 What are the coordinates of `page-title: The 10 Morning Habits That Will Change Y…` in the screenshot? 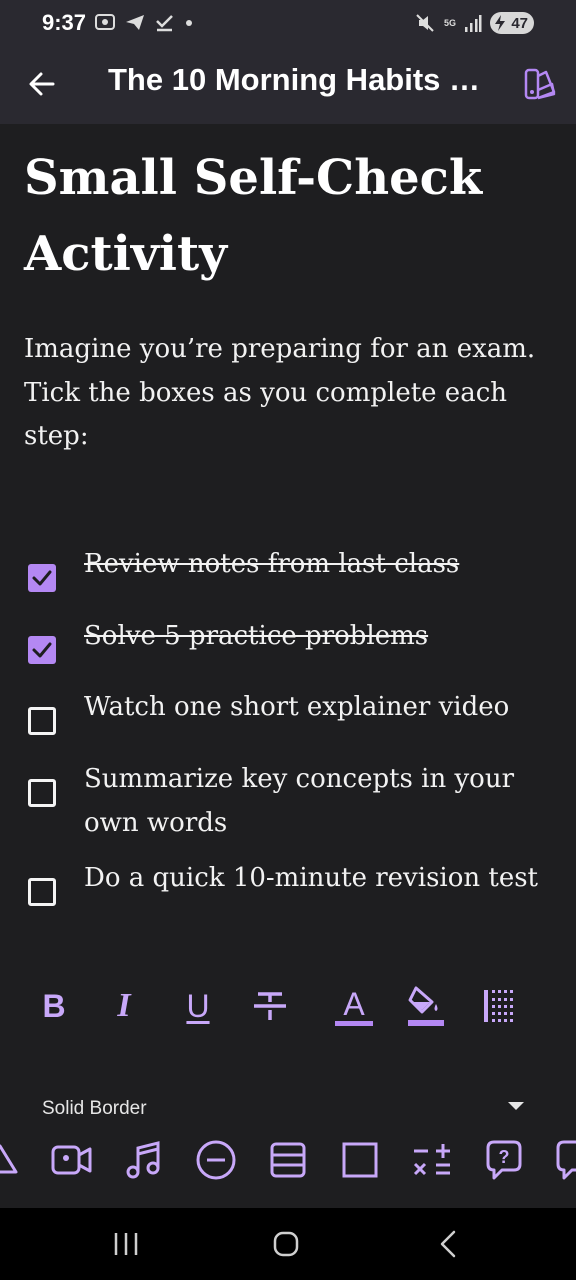 It's located at (298, 79).